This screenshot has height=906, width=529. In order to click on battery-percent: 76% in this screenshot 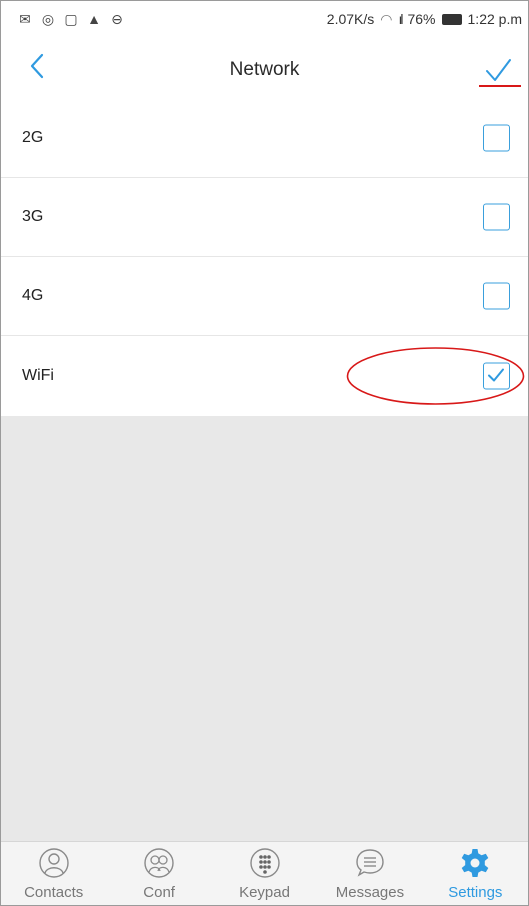, I will do `click(421, 19)`.